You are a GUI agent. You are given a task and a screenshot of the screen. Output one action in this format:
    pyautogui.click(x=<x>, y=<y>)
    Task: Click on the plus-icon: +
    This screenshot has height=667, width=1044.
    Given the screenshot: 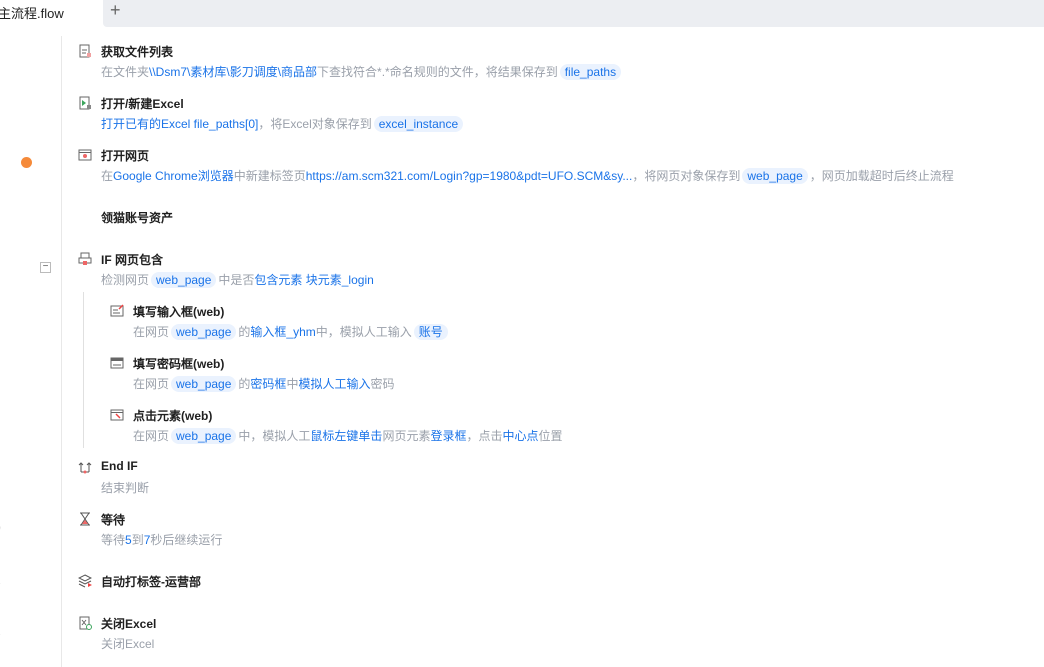 What is the action you would take?
    pyautogui.click(x=115, y=10)
    